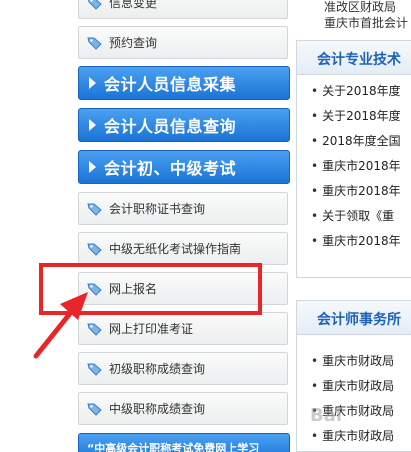 This screenshot has width=411, height=452. I want to click on sidebar-item-print-admission: 网上打印准考证, so click(183, 328).